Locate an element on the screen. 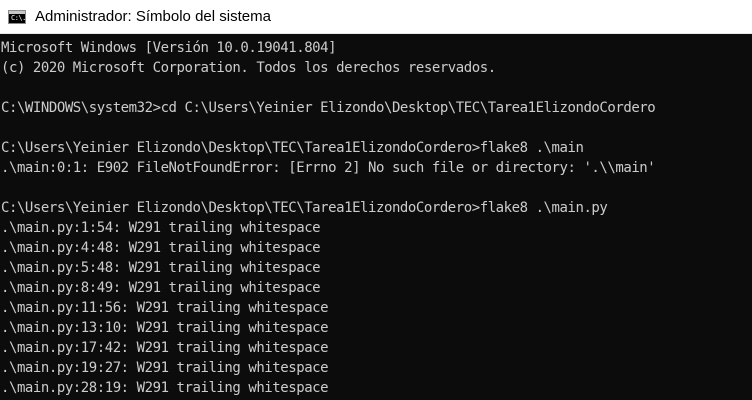  window-title: Administrador: Símbolo del sistema is located at coordinates (153, 16).